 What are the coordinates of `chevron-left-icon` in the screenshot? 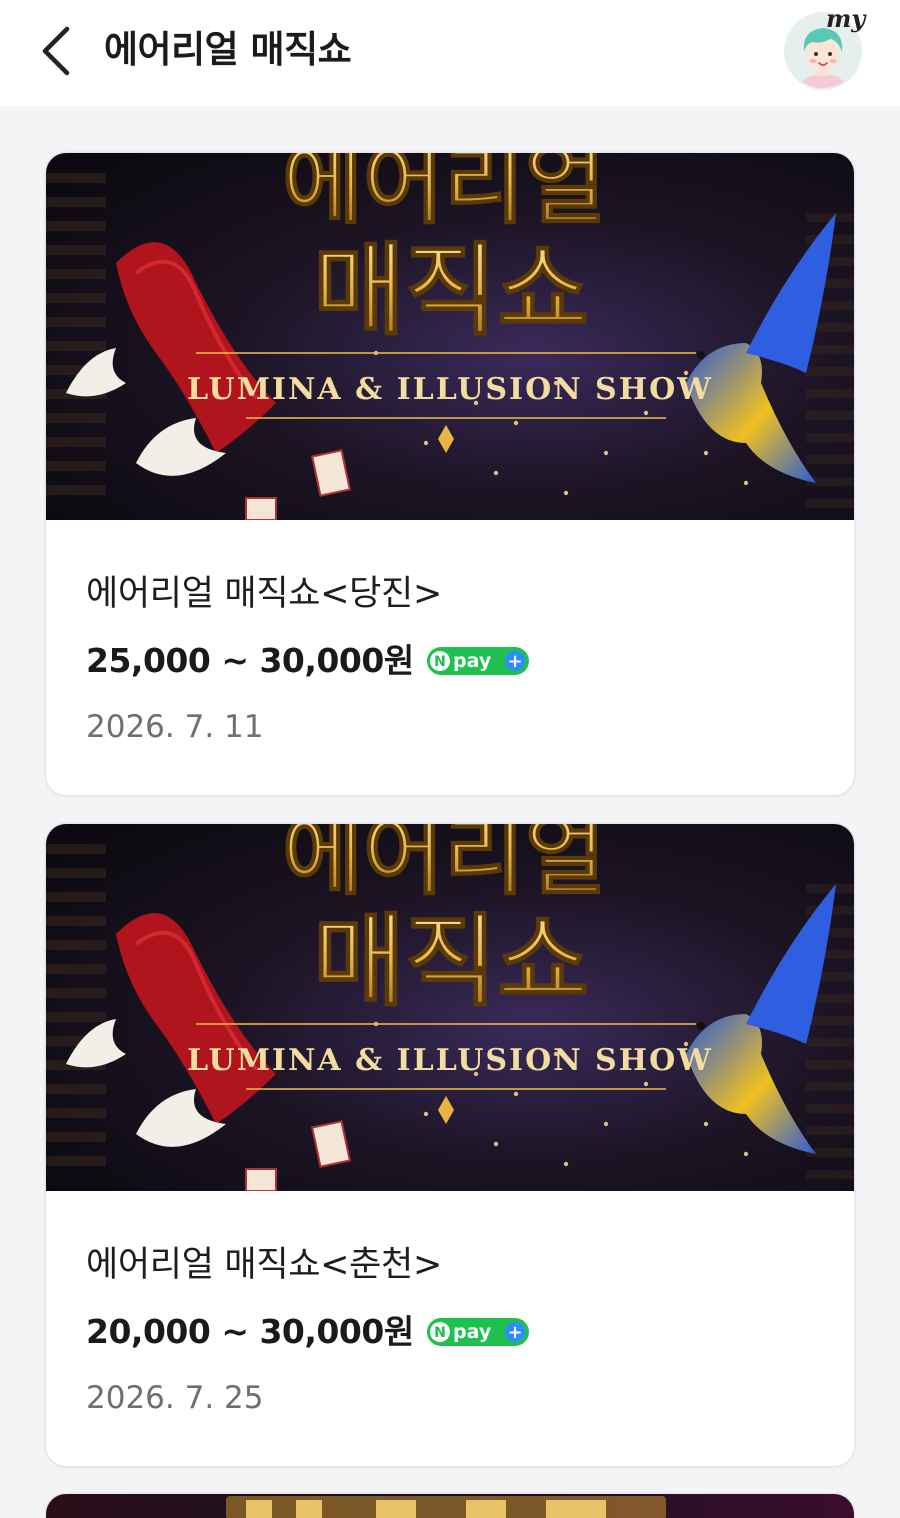 It's located at (56, 51).